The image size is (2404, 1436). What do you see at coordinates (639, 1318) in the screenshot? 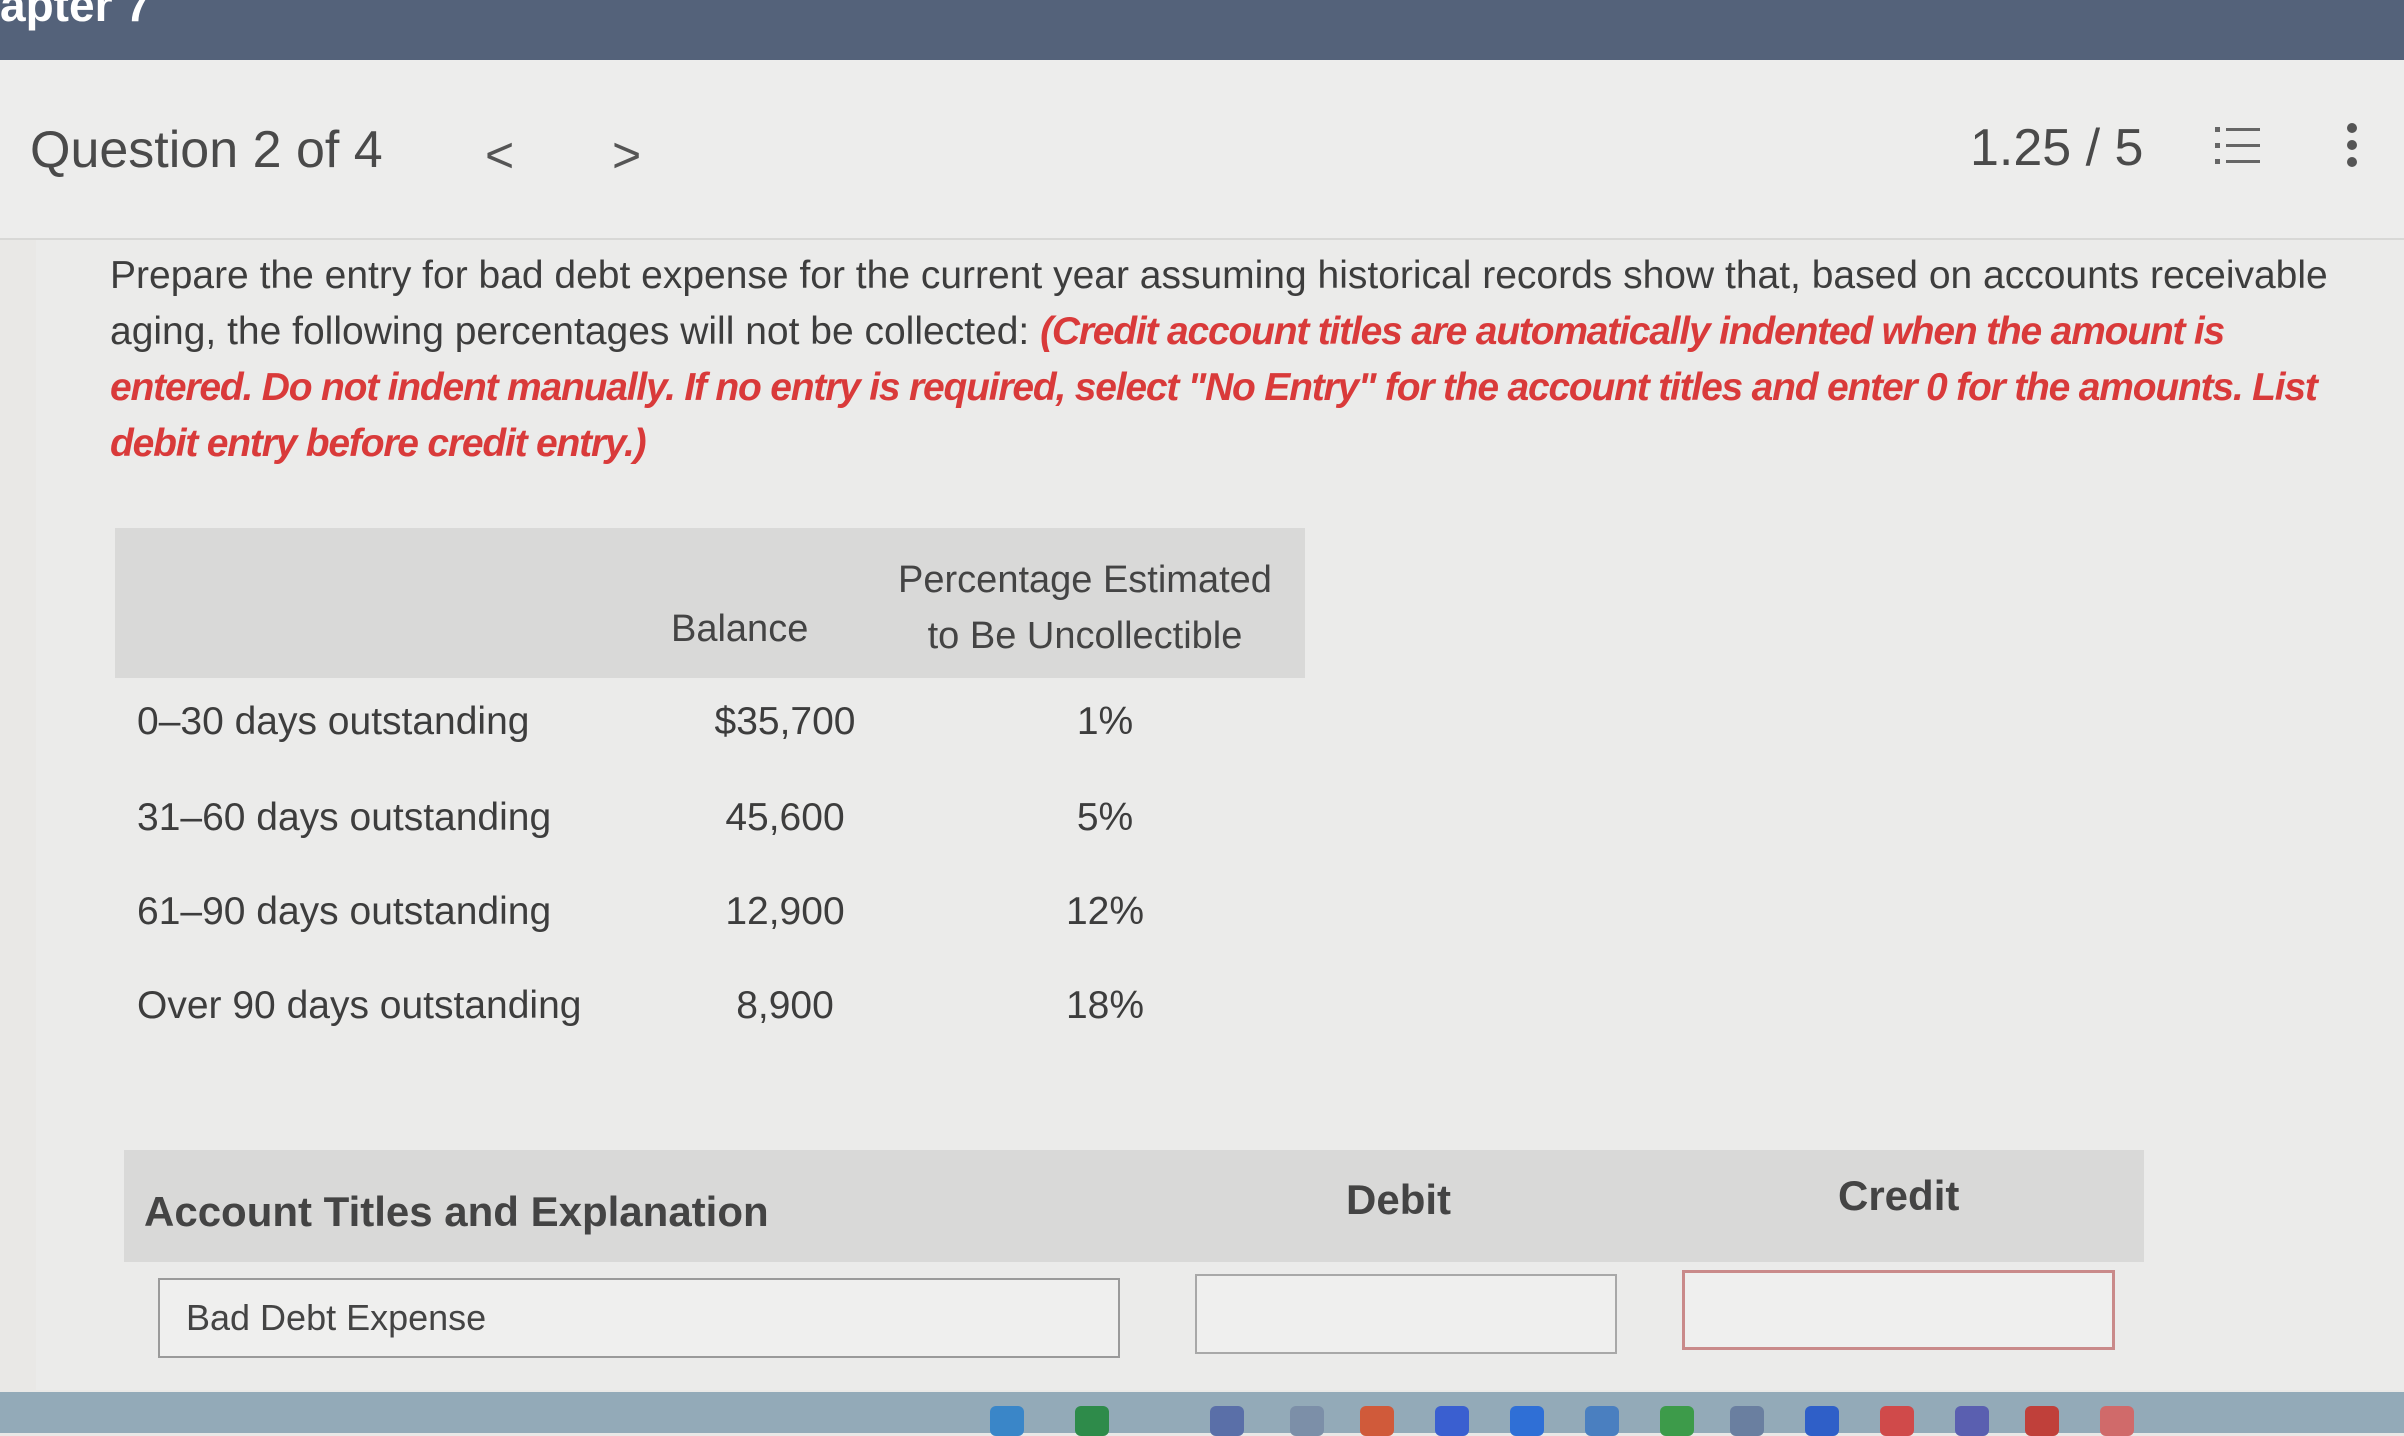
I see `account-title-input` at bounding box center [639, 1318].